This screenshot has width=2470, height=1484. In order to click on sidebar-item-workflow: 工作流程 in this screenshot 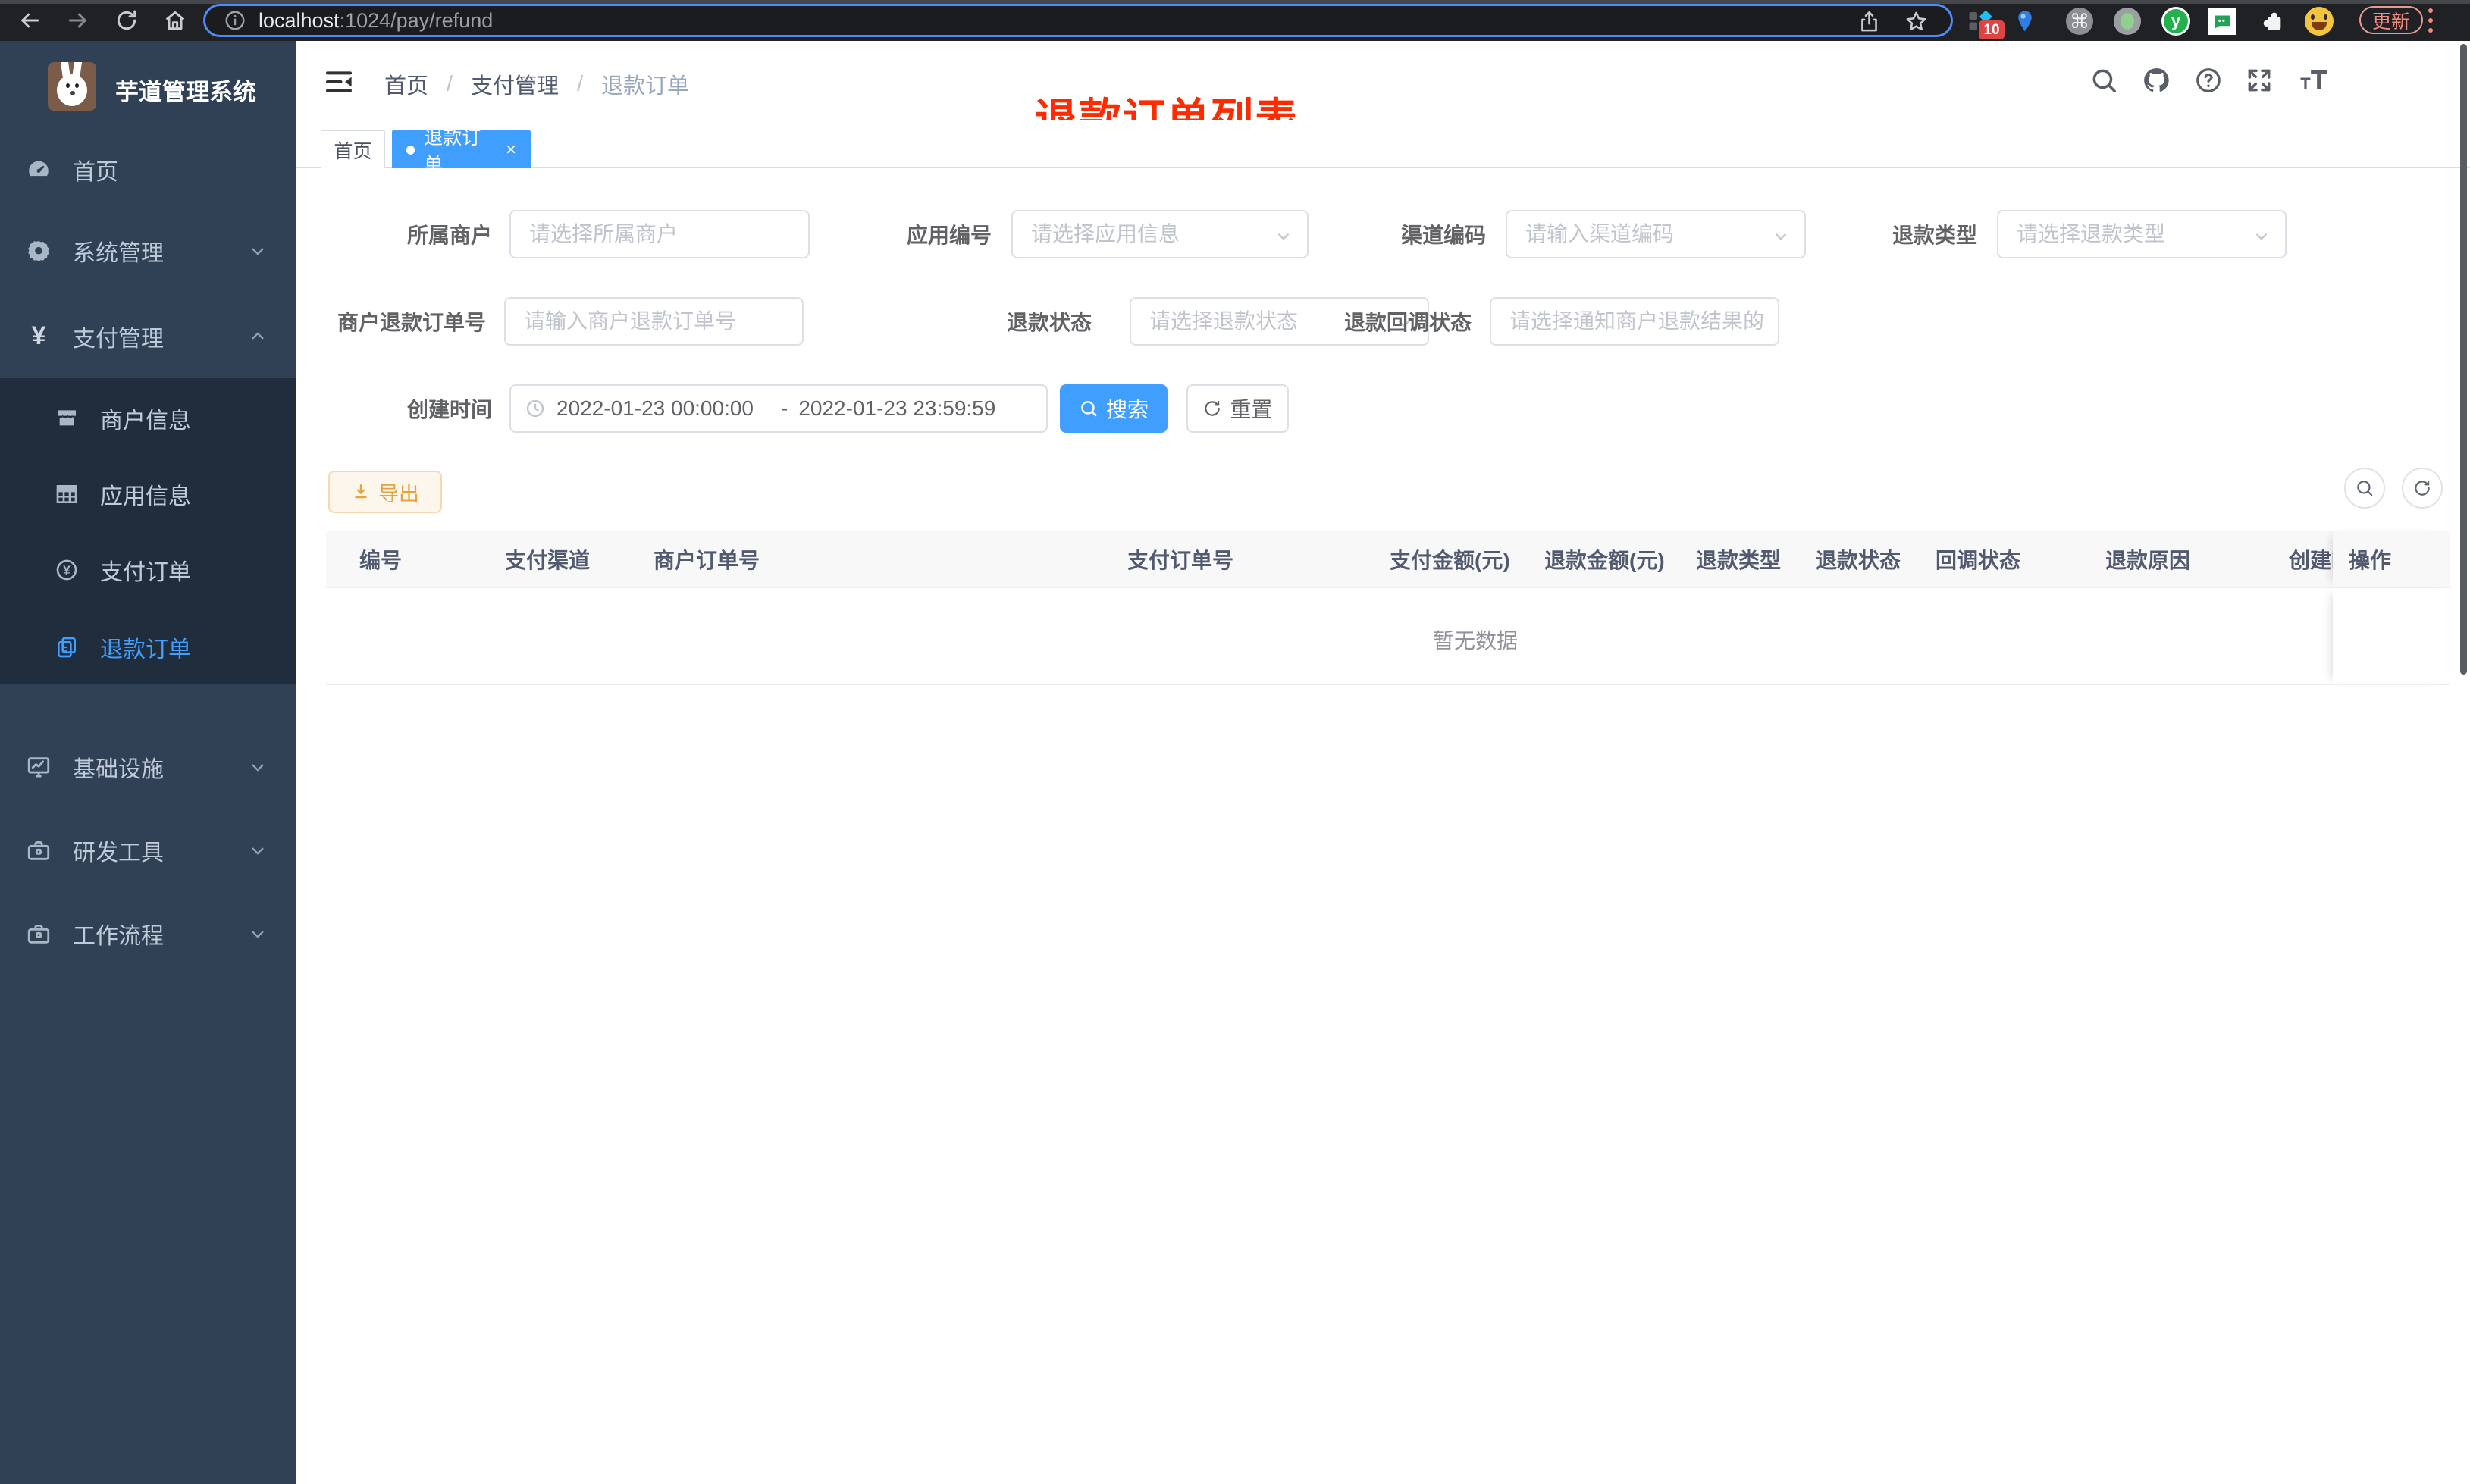, I will do `click(148, 934)`.